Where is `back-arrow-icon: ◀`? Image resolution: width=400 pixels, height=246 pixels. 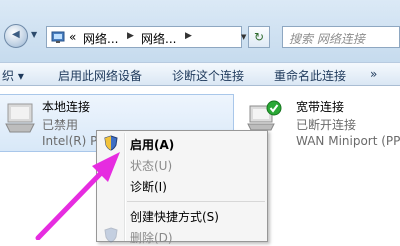
back-arrow-icon: ◀ is located at coordinates (16, 34).